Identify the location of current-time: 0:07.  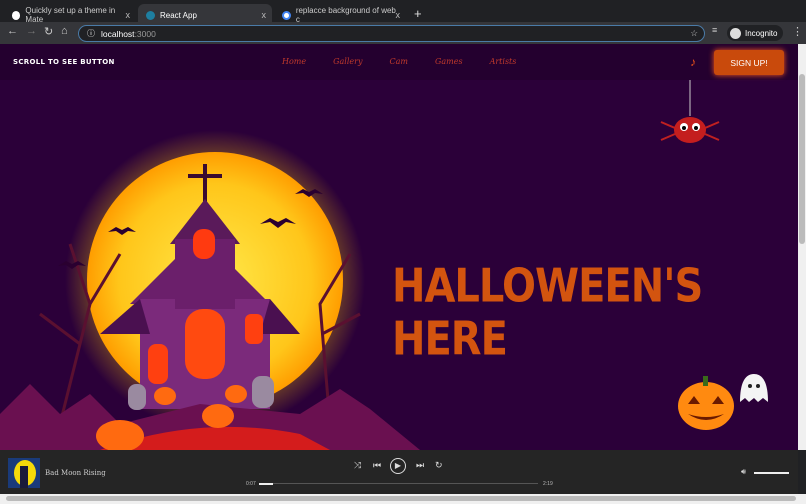
(251, 484).